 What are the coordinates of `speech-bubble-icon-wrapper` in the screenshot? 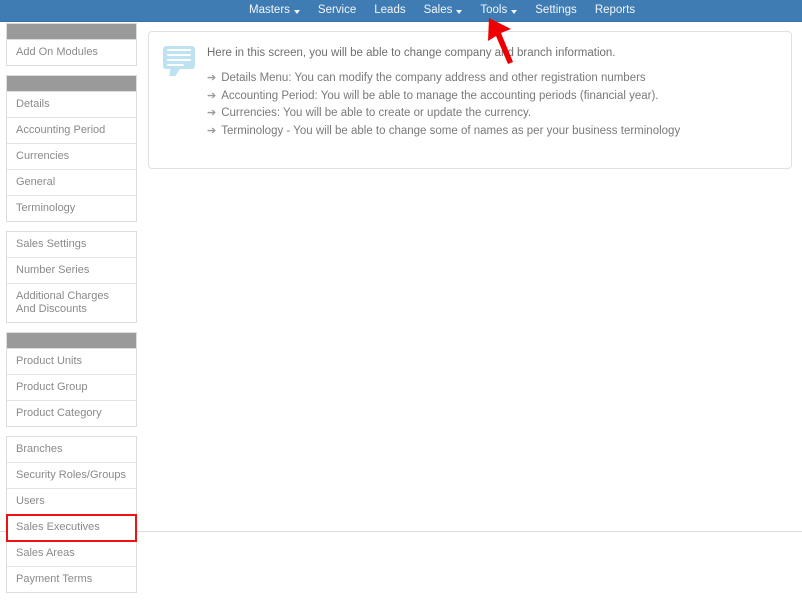 It's located at (181, 56).